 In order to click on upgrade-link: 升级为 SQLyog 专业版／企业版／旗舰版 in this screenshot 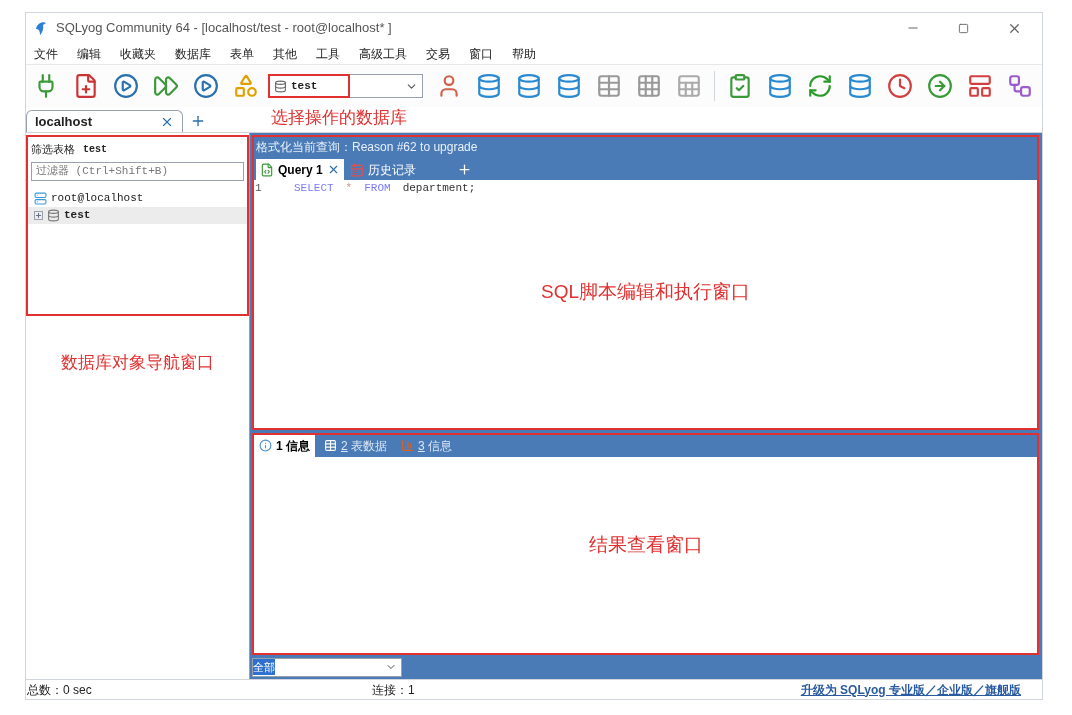, I will do `click(910, 689)`.